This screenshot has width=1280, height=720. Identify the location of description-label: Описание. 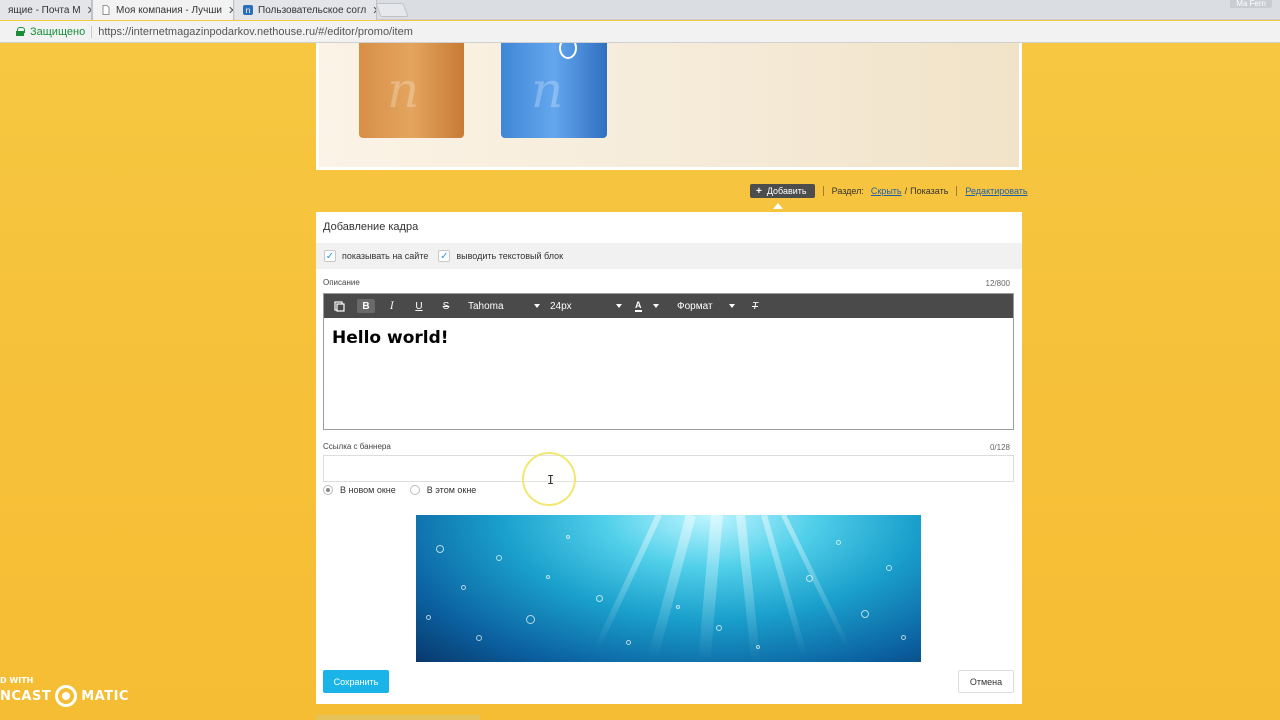
(341, 282).